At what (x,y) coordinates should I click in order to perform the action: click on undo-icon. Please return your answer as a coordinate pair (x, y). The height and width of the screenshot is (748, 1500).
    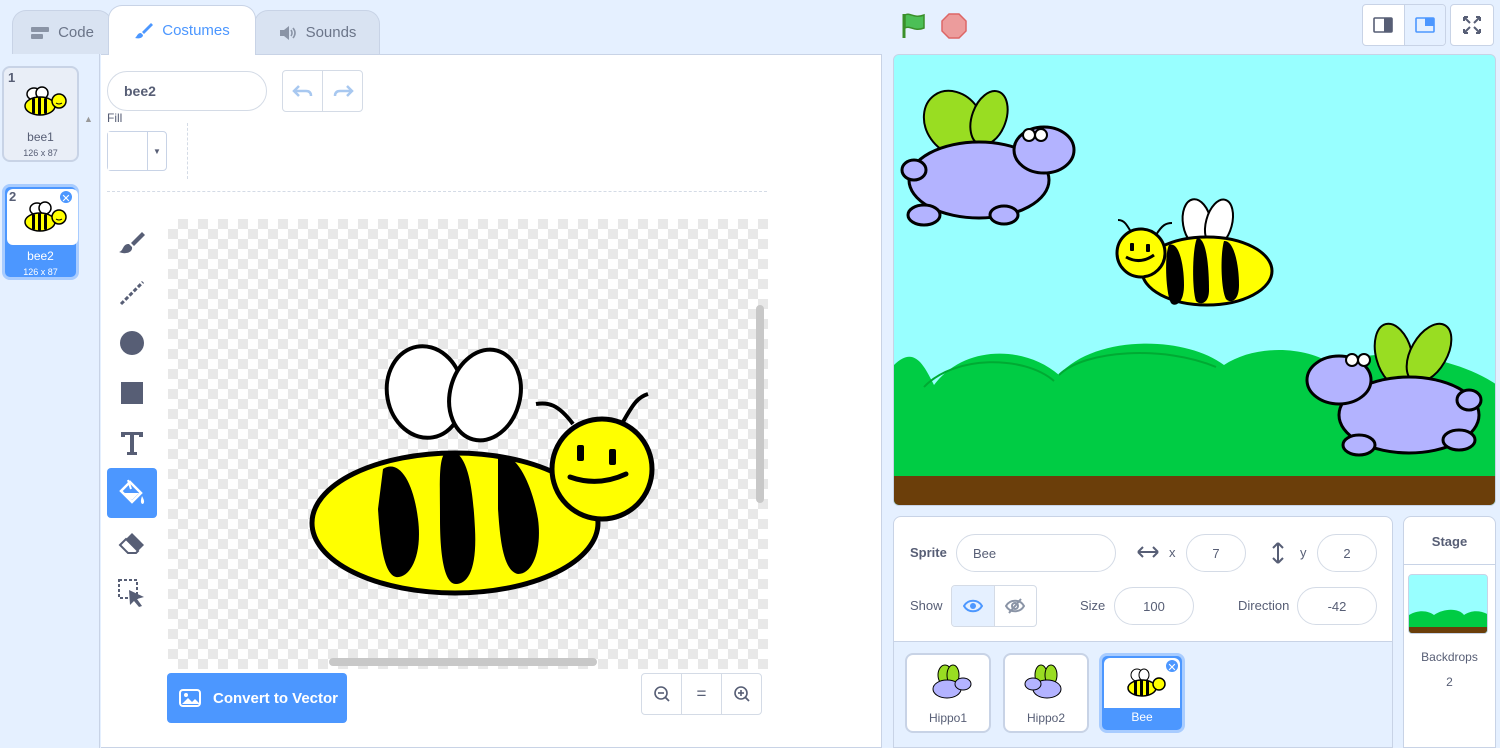
    Looking at the image, I should click on (301, 91).